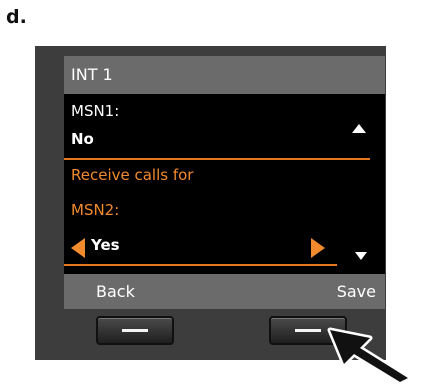 Image resolution: width=421 pixels, height=387 pixels. I want to click on msn2-label: MSN2:, so click(95, 210).